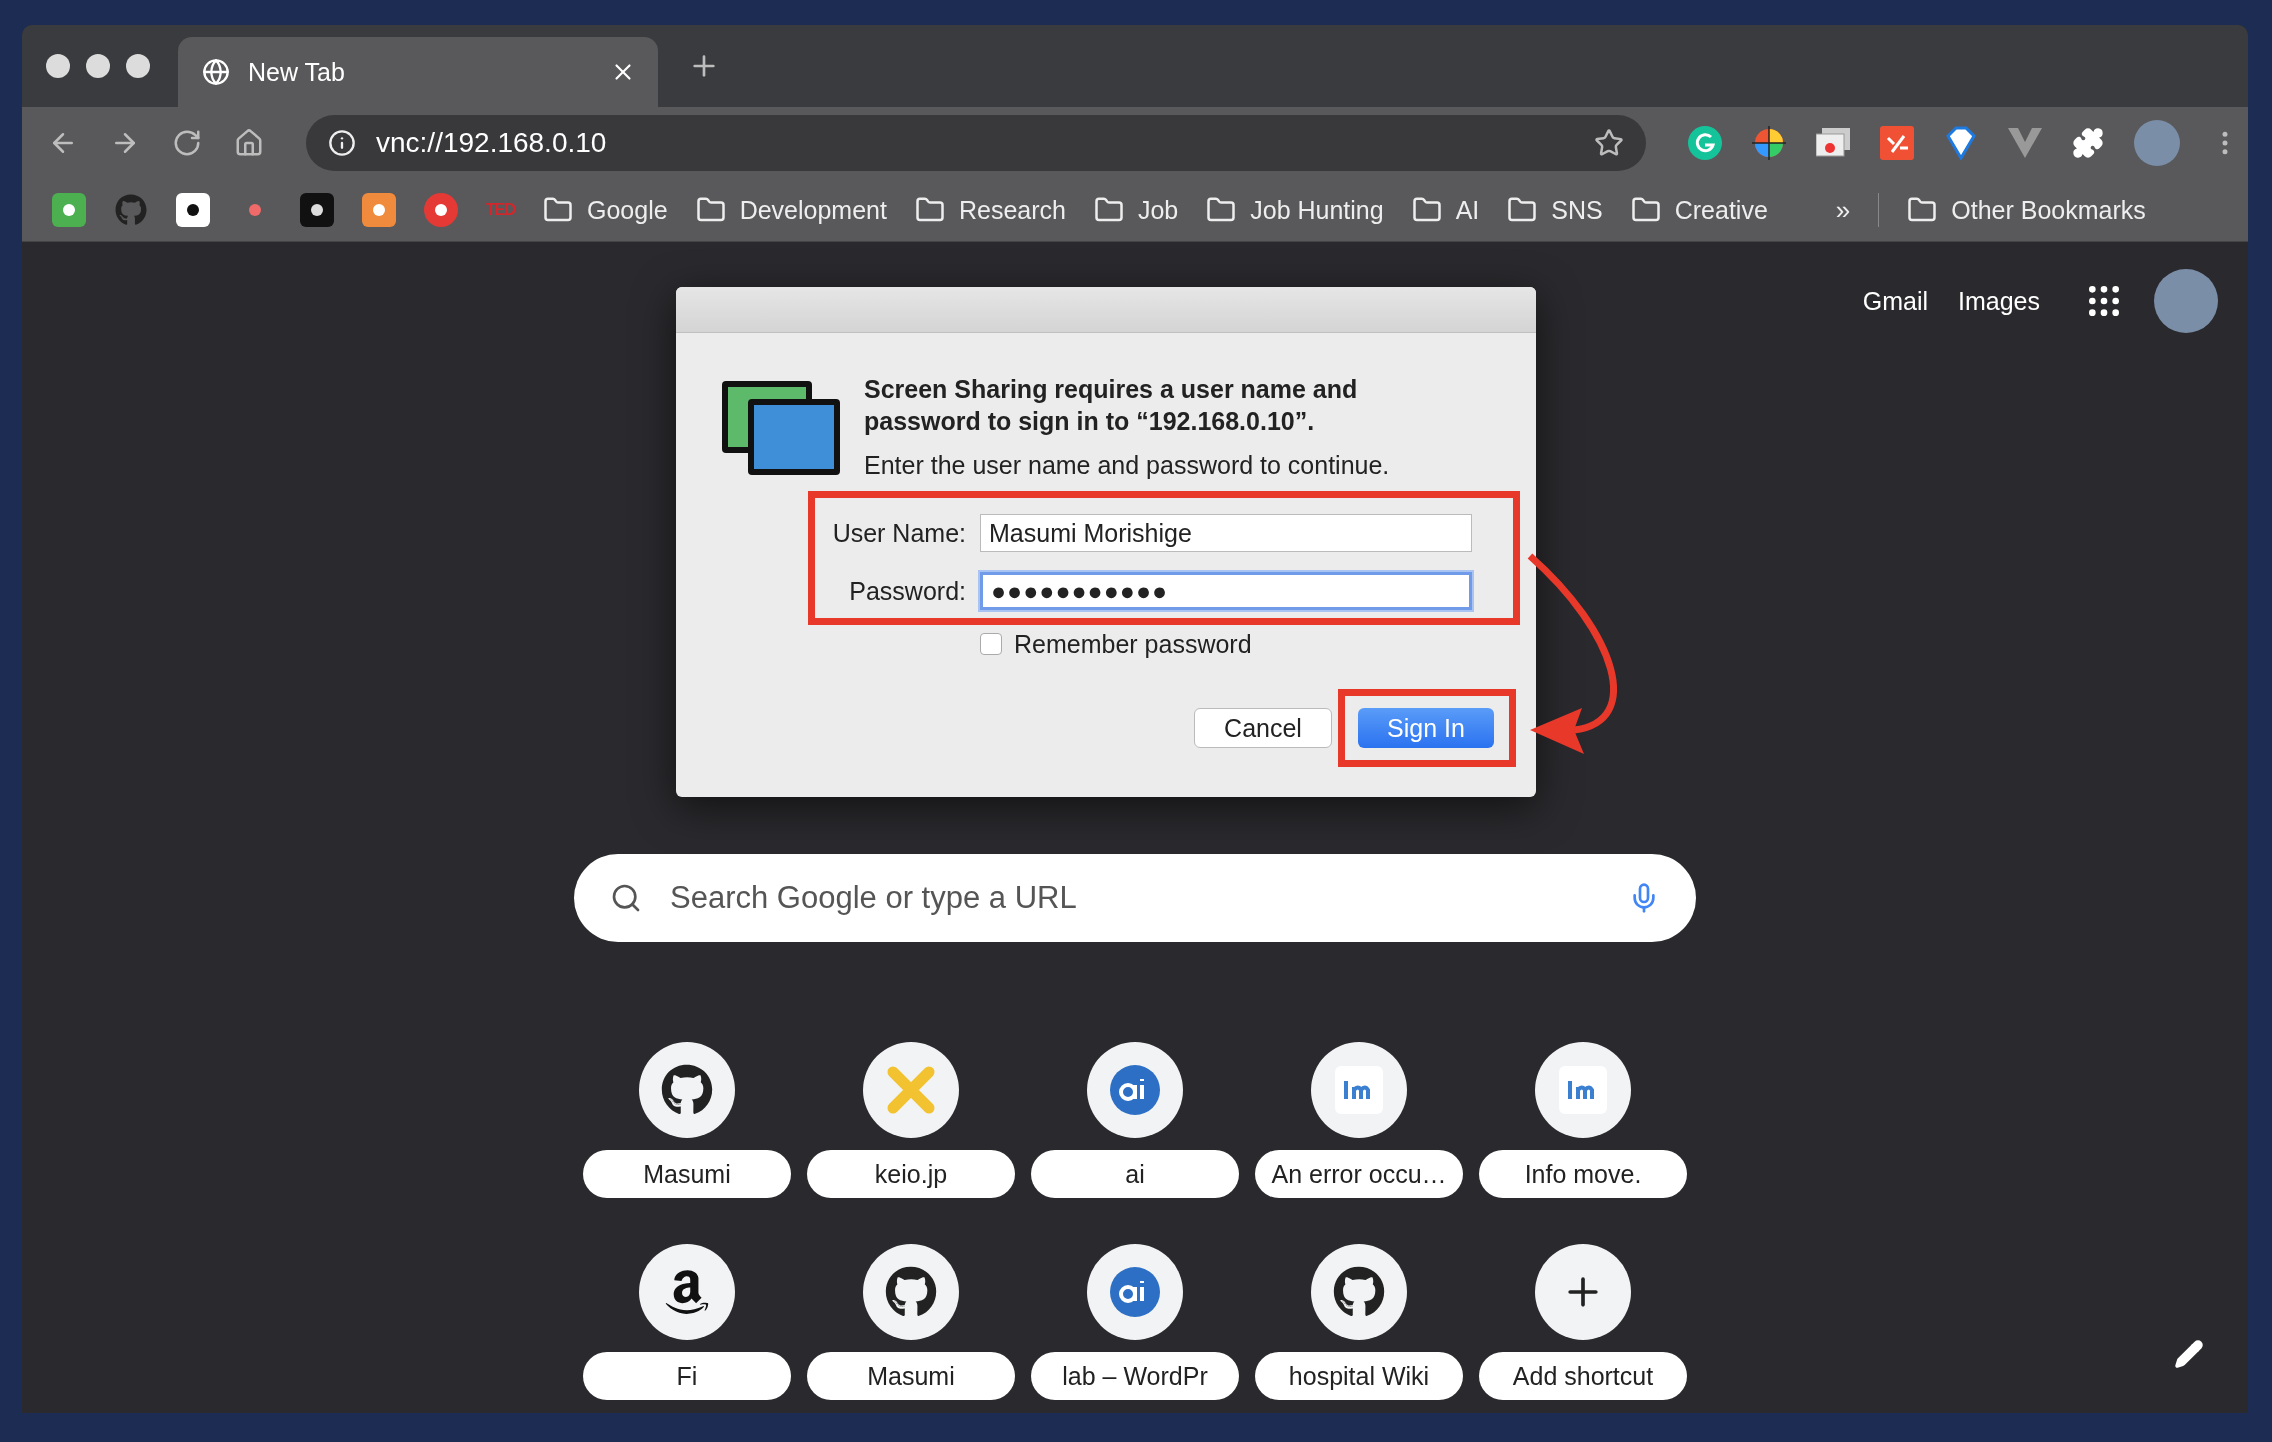  Describe the element at coordinates (1135, 1174) in the screenshot. I see `shortcut-label: ai` at that location.